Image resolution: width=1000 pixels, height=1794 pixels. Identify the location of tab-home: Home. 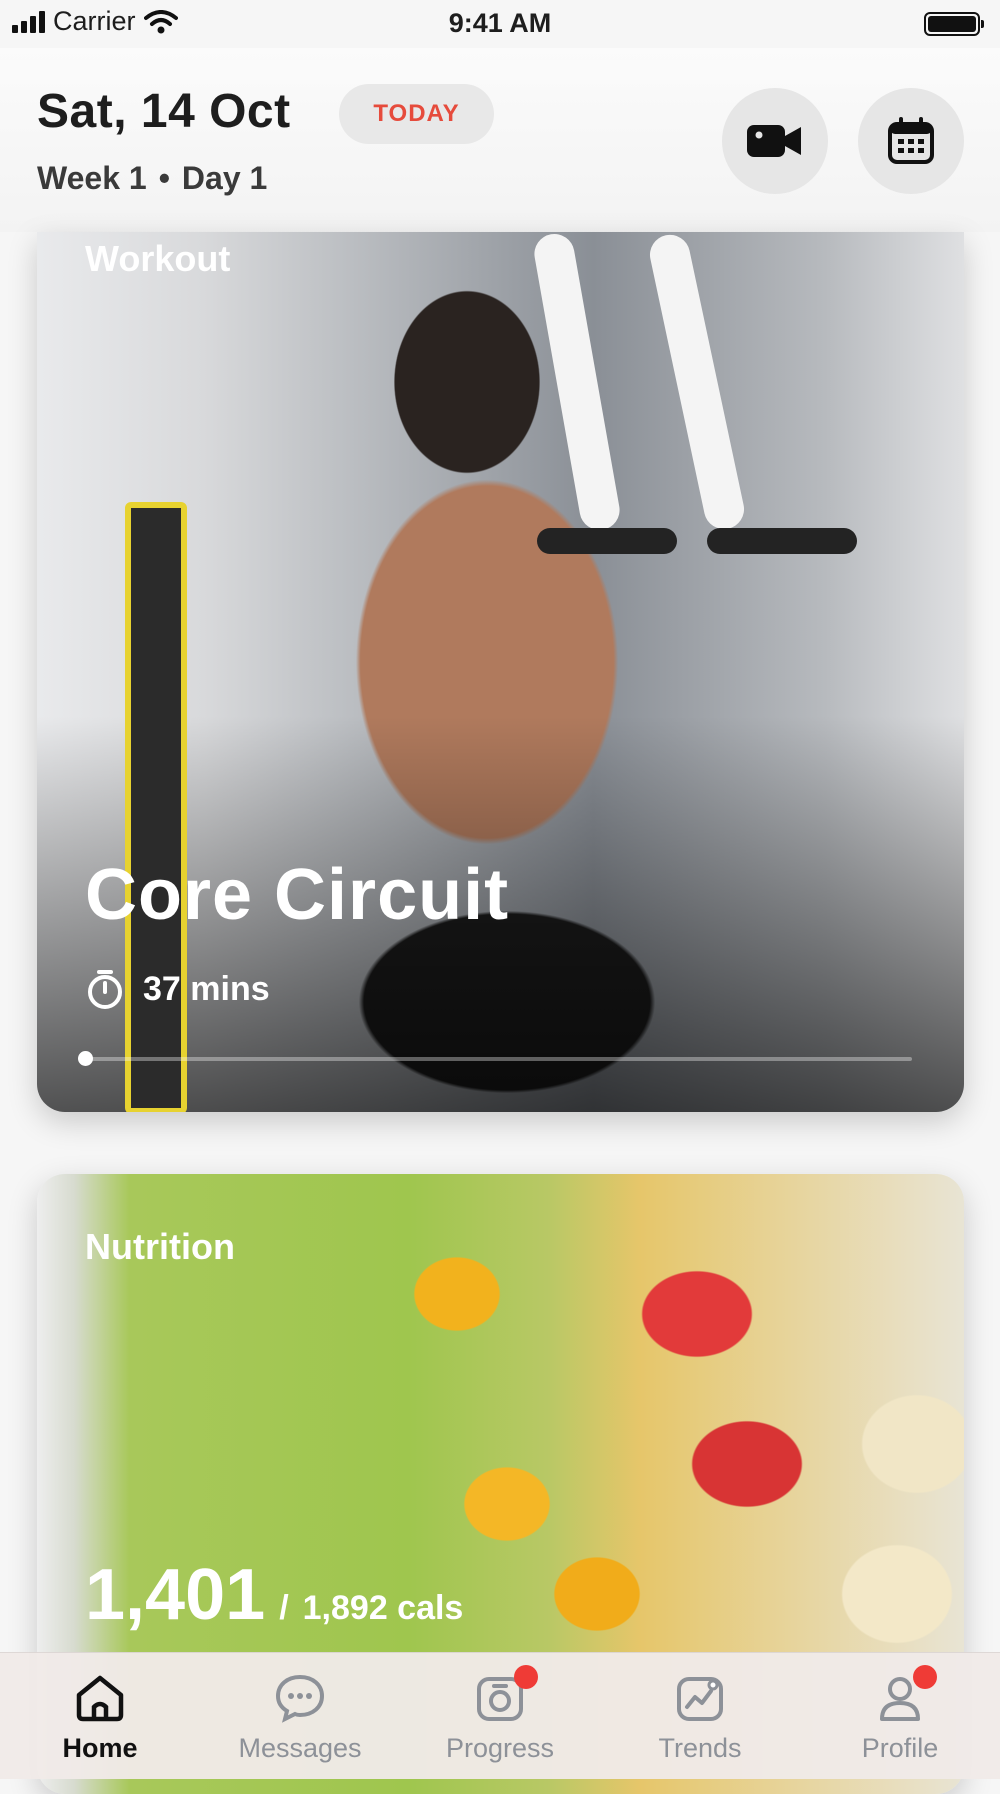
(100, 1716).